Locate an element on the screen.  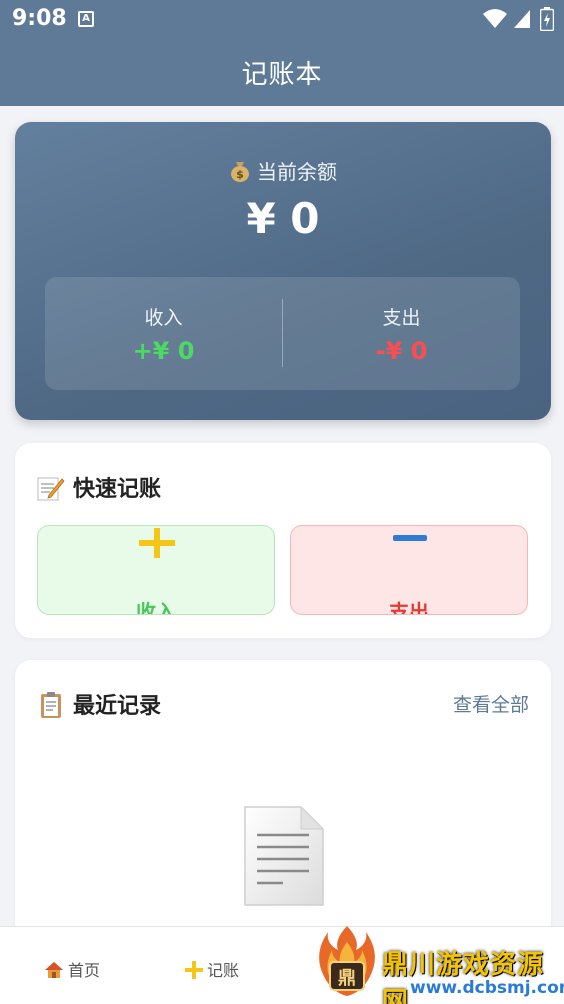
nav-record-label: 记账 is located at coordinates (223, 970).